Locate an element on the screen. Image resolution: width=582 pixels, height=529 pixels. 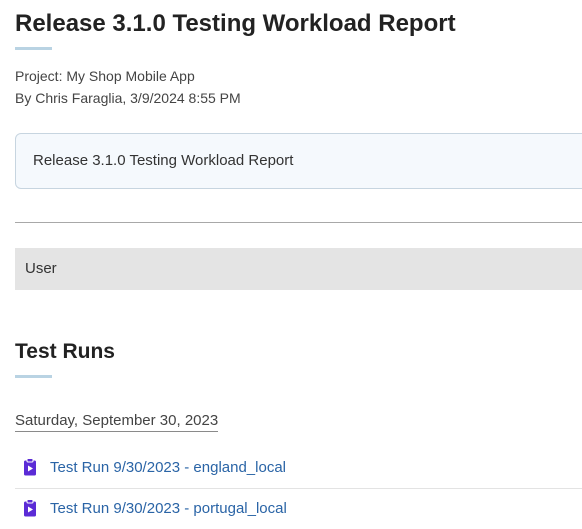
group-label: User is located at coordinates (41, 268).